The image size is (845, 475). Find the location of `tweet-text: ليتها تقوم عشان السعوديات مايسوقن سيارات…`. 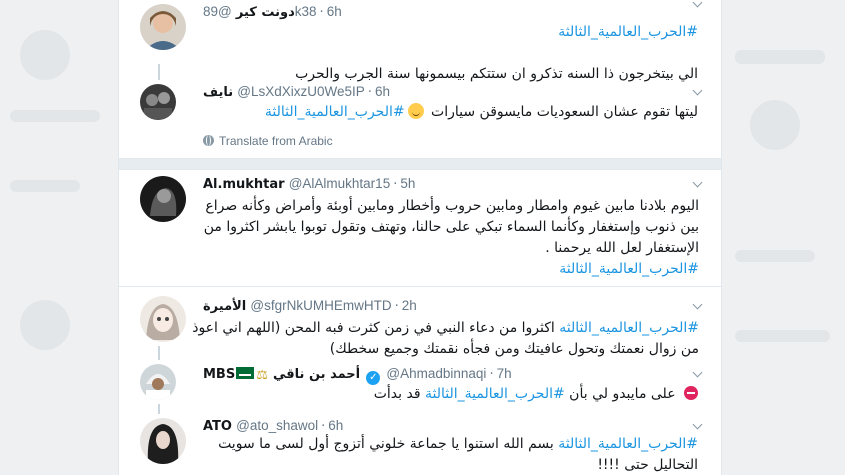

tweet-text: ليتها تقوم عشان السعوديات مايسوقن سيارات… is located at coordinates (450, 112).